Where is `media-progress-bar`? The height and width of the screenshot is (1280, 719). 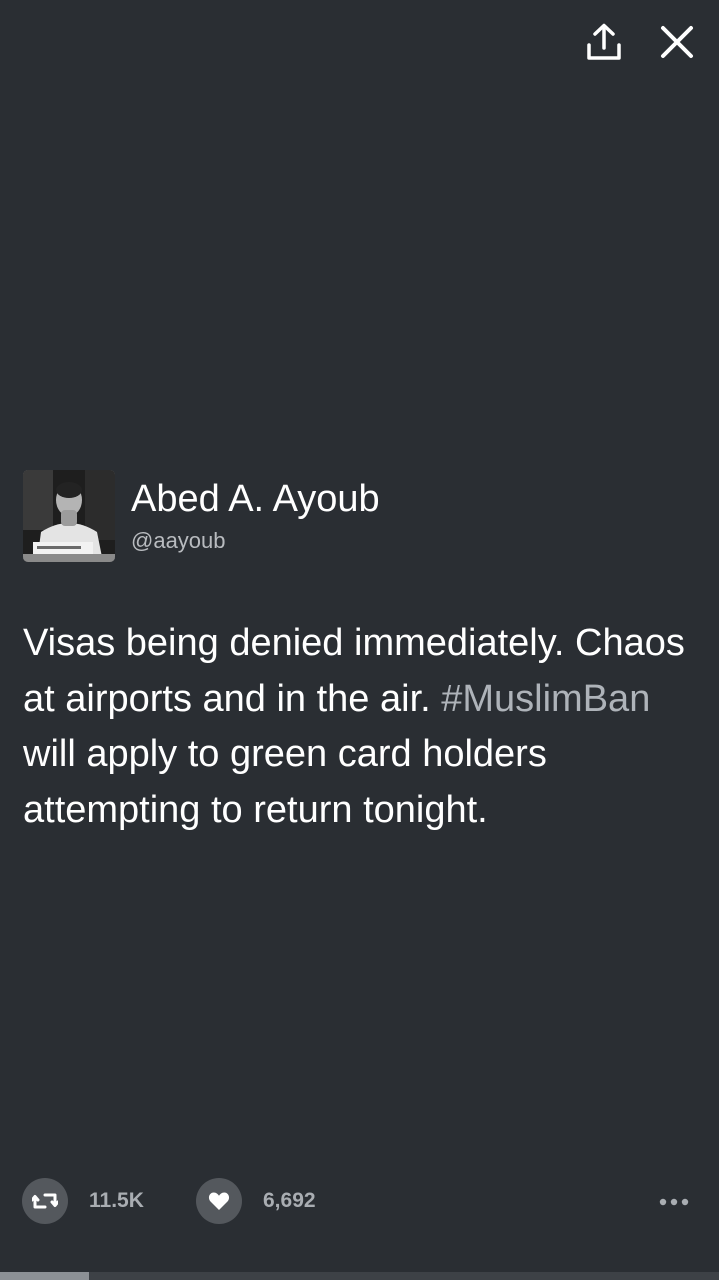 media-progress-bar is located at coordinates (359, 1276).